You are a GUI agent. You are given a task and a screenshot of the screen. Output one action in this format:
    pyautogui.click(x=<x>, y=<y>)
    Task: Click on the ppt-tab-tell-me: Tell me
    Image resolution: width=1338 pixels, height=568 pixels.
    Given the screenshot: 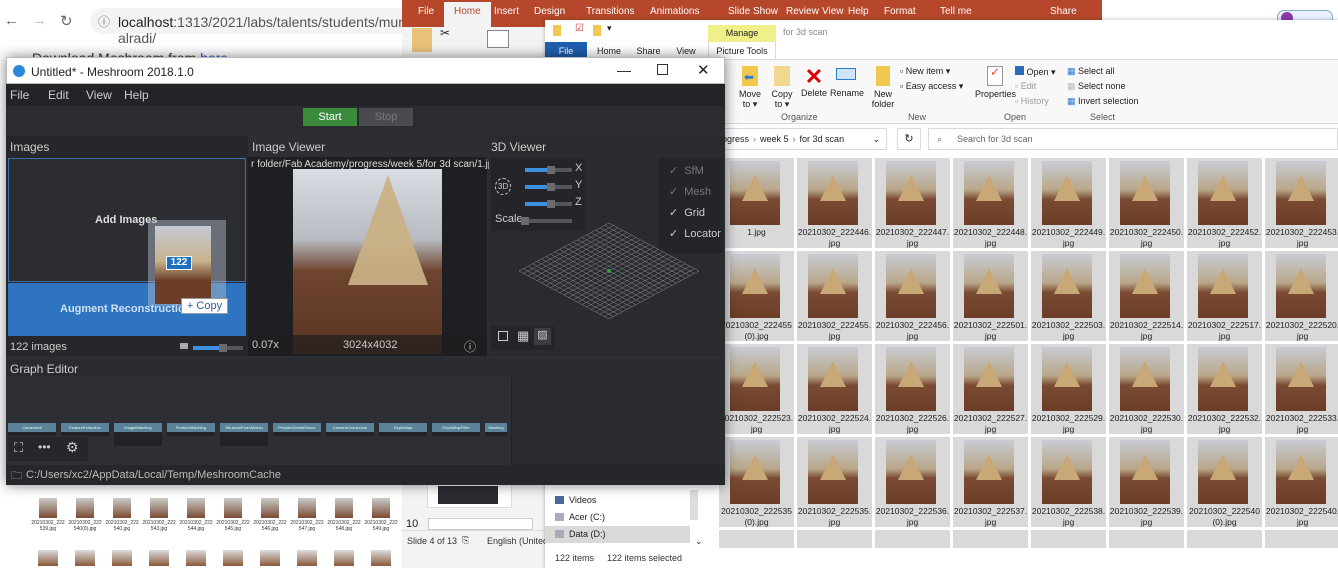 What is the action you would take?
    pyautogui.click(x=956, y=11)
    